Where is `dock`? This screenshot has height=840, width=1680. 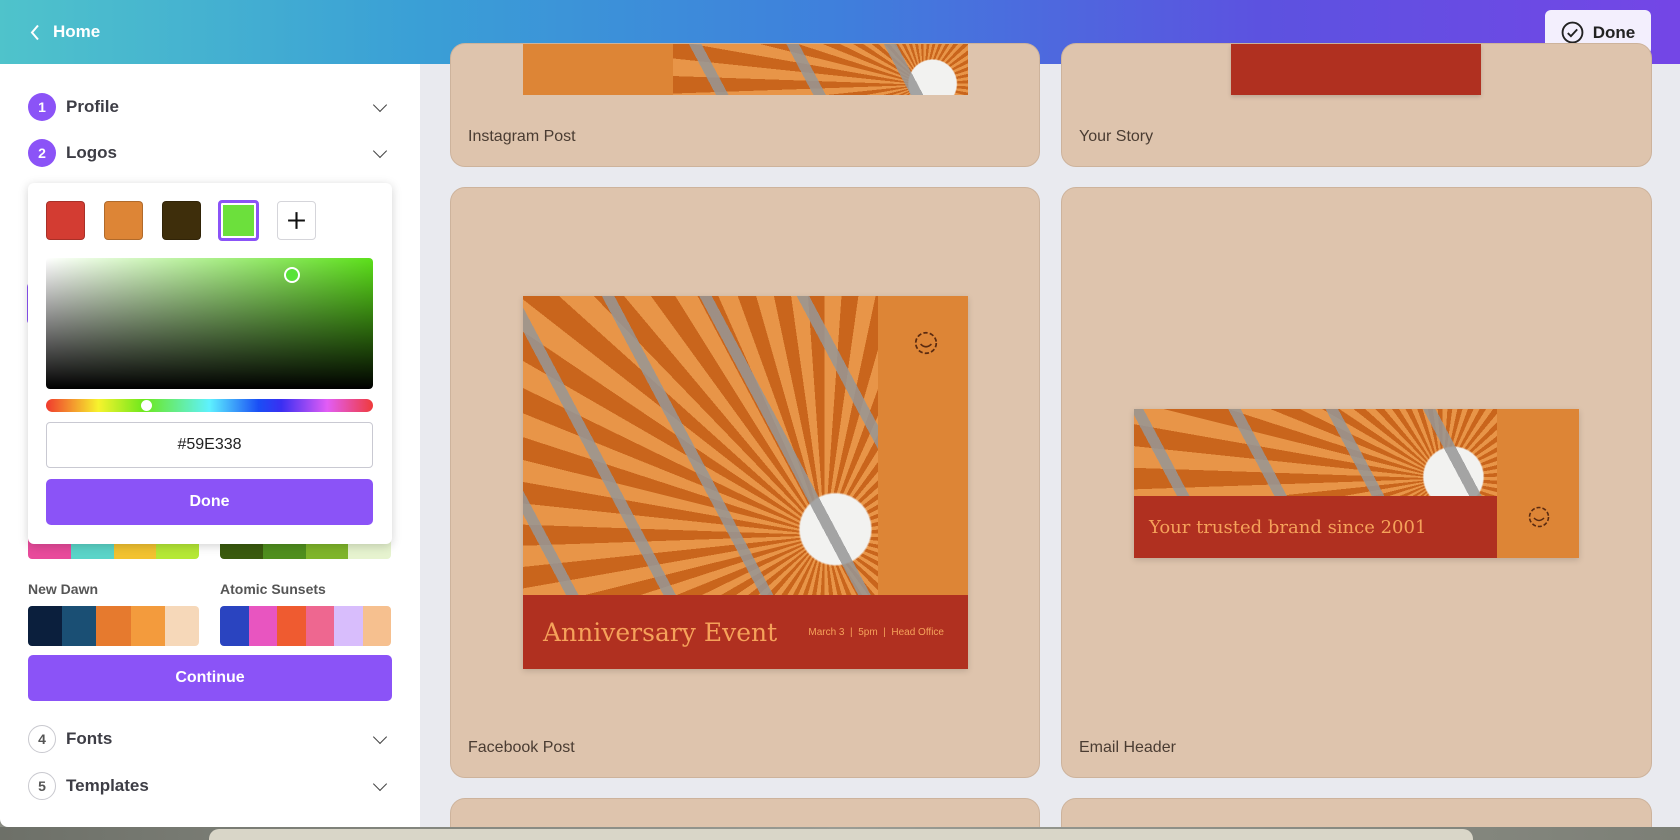 dock is located at coordinates (841, 834).